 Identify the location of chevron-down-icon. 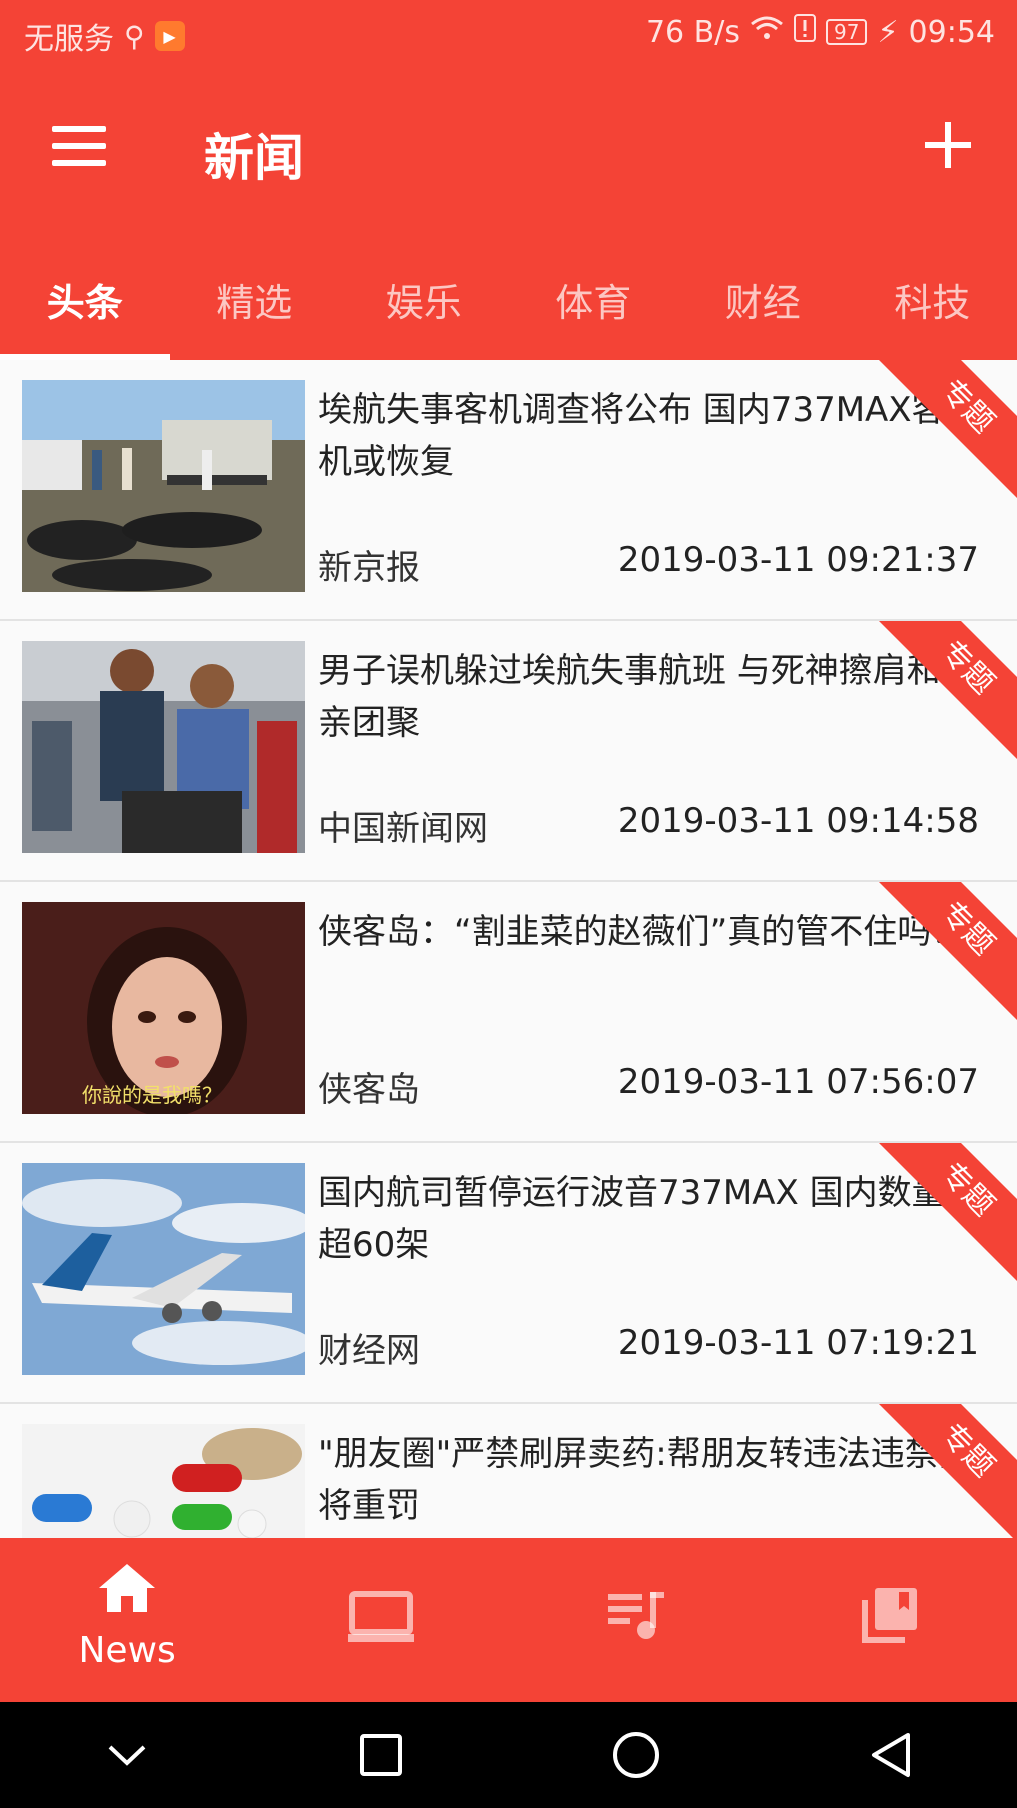
(127, 1755).